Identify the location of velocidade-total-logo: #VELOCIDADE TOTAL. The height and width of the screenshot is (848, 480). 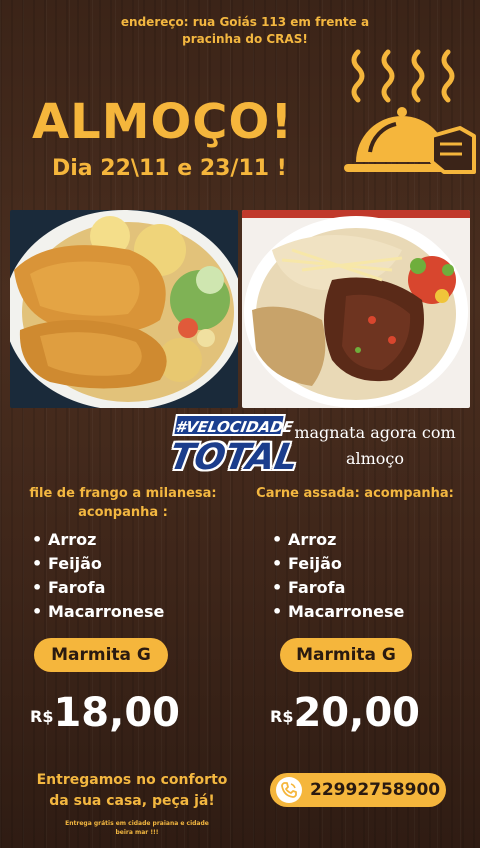
(233, 446).